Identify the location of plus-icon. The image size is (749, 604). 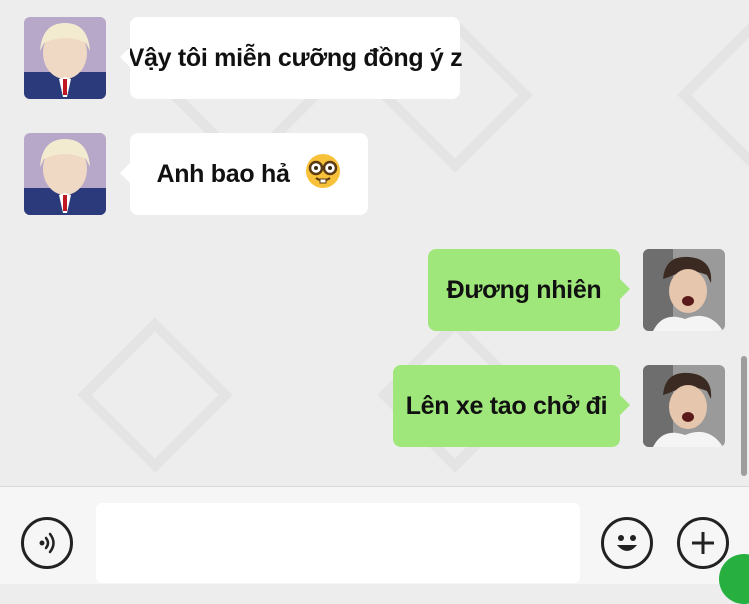
(703, 543).